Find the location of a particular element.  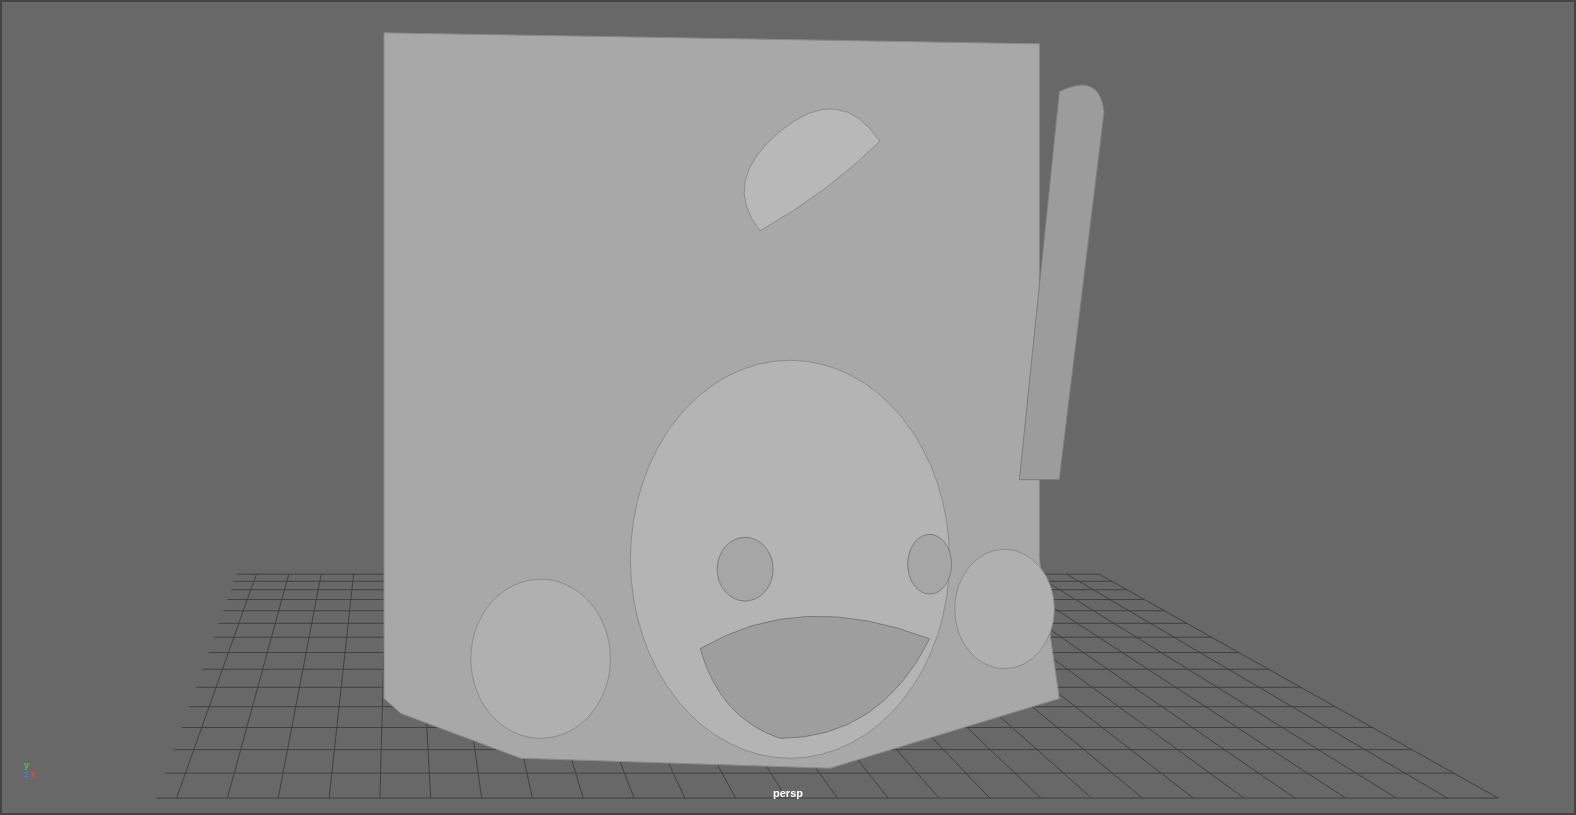

axis-label: z is located at coordinates (26, 774).